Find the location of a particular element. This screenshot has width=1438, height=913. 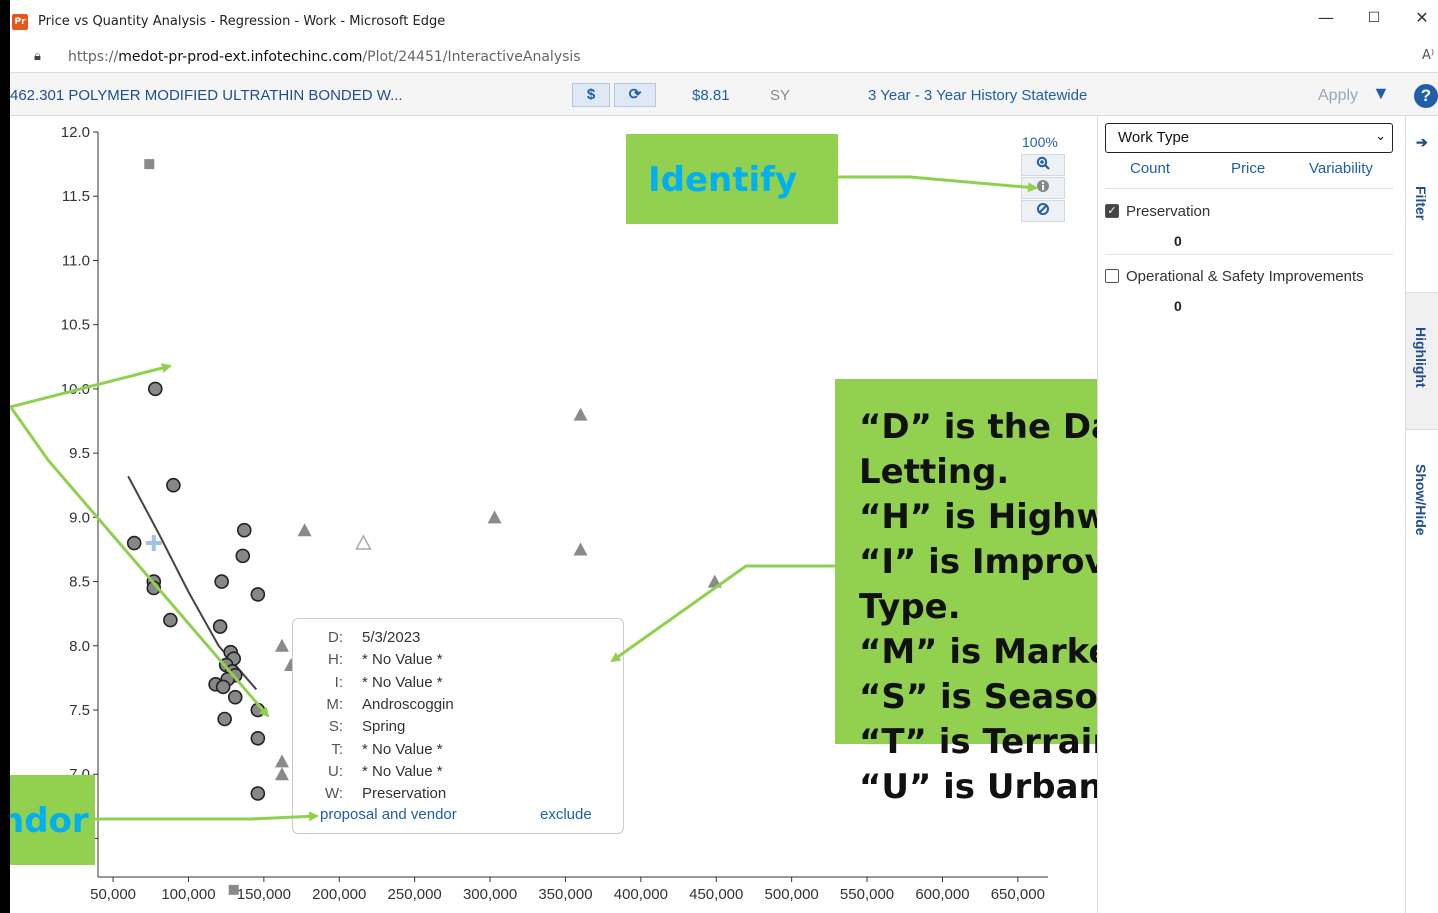

lock-icon: 🔒︎ is located at coordinates (37, 56).